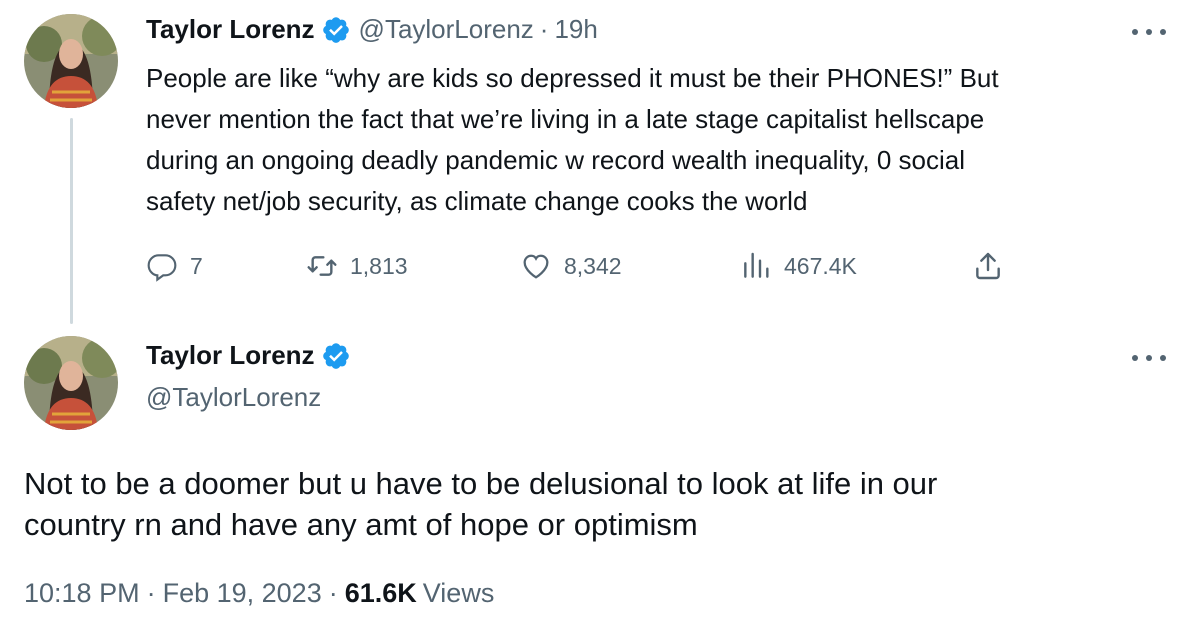 The image size is (1200, 634). Describe the element at coordinates (162, 268) in the screenshot. I see `reply-icon` at that location.